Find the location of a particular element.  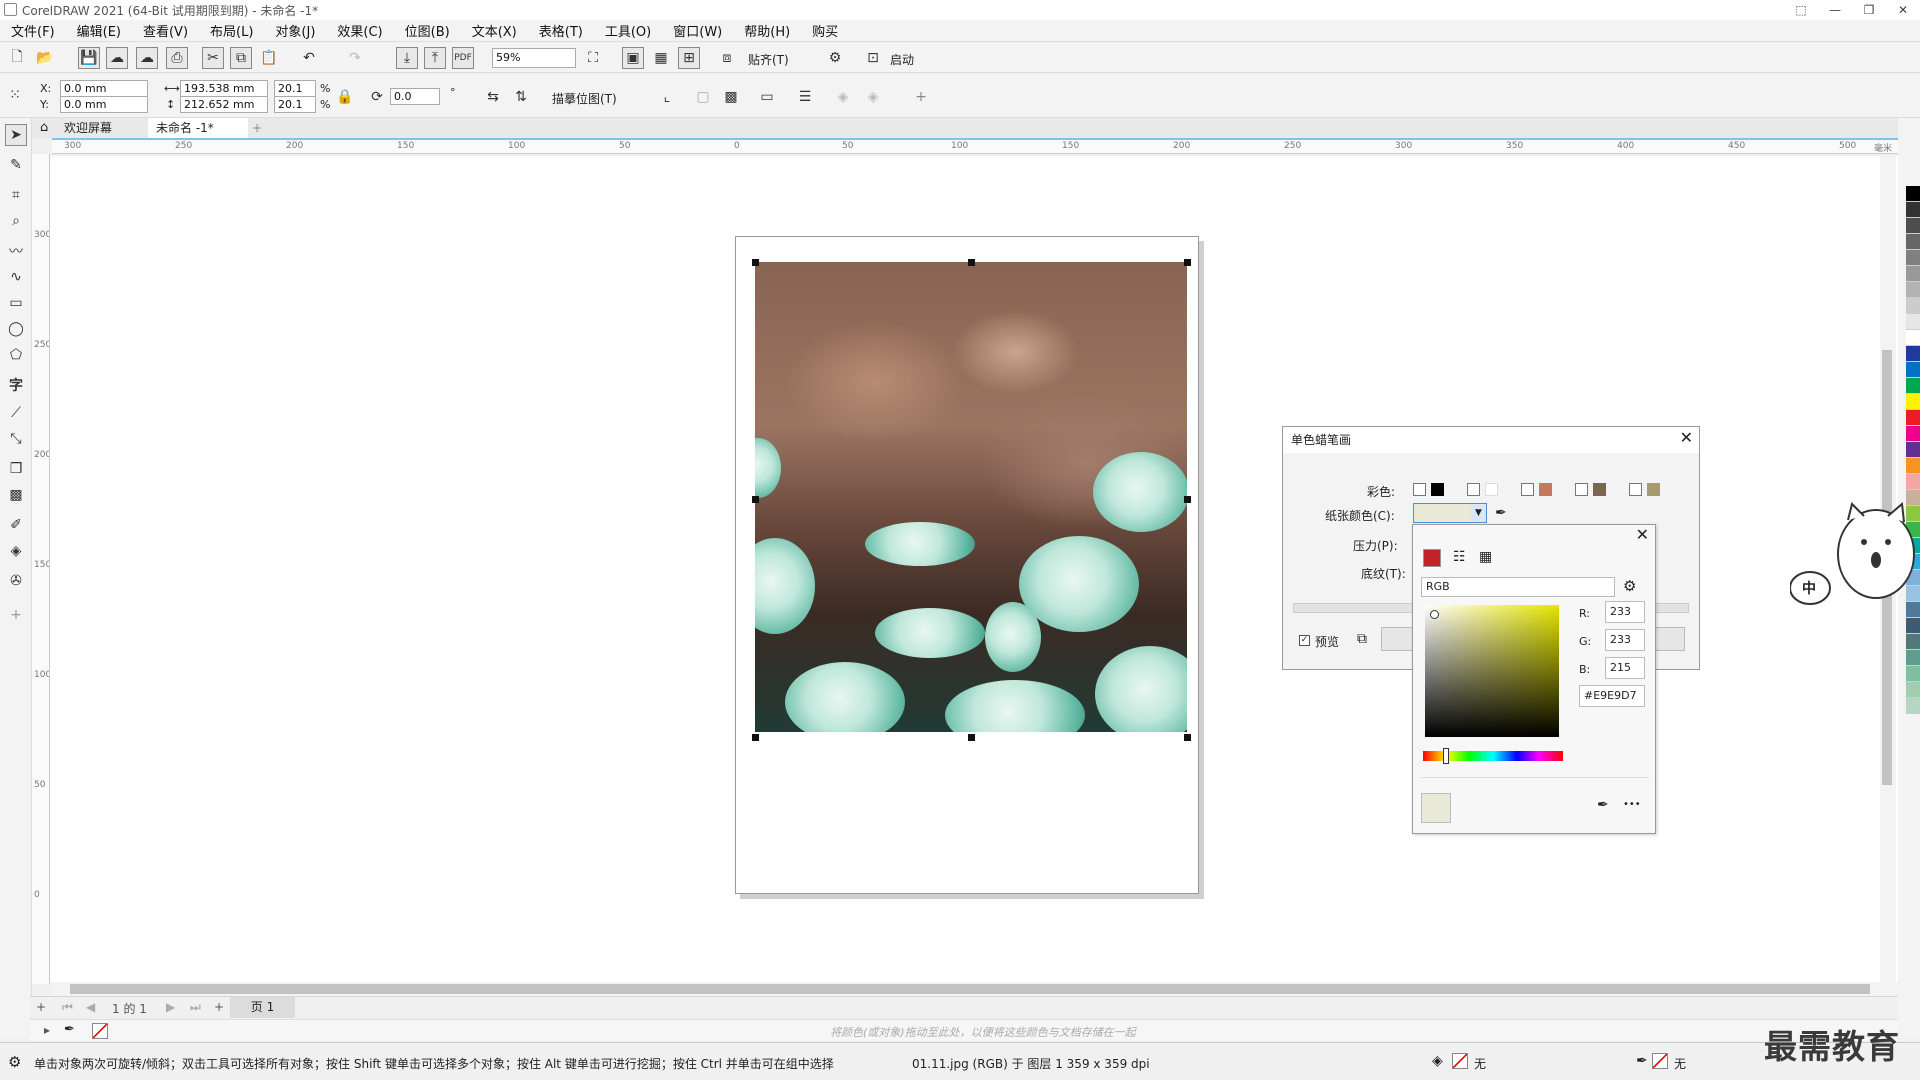

object-height-field: 212.652 mm is located at coordinates (224, 104).